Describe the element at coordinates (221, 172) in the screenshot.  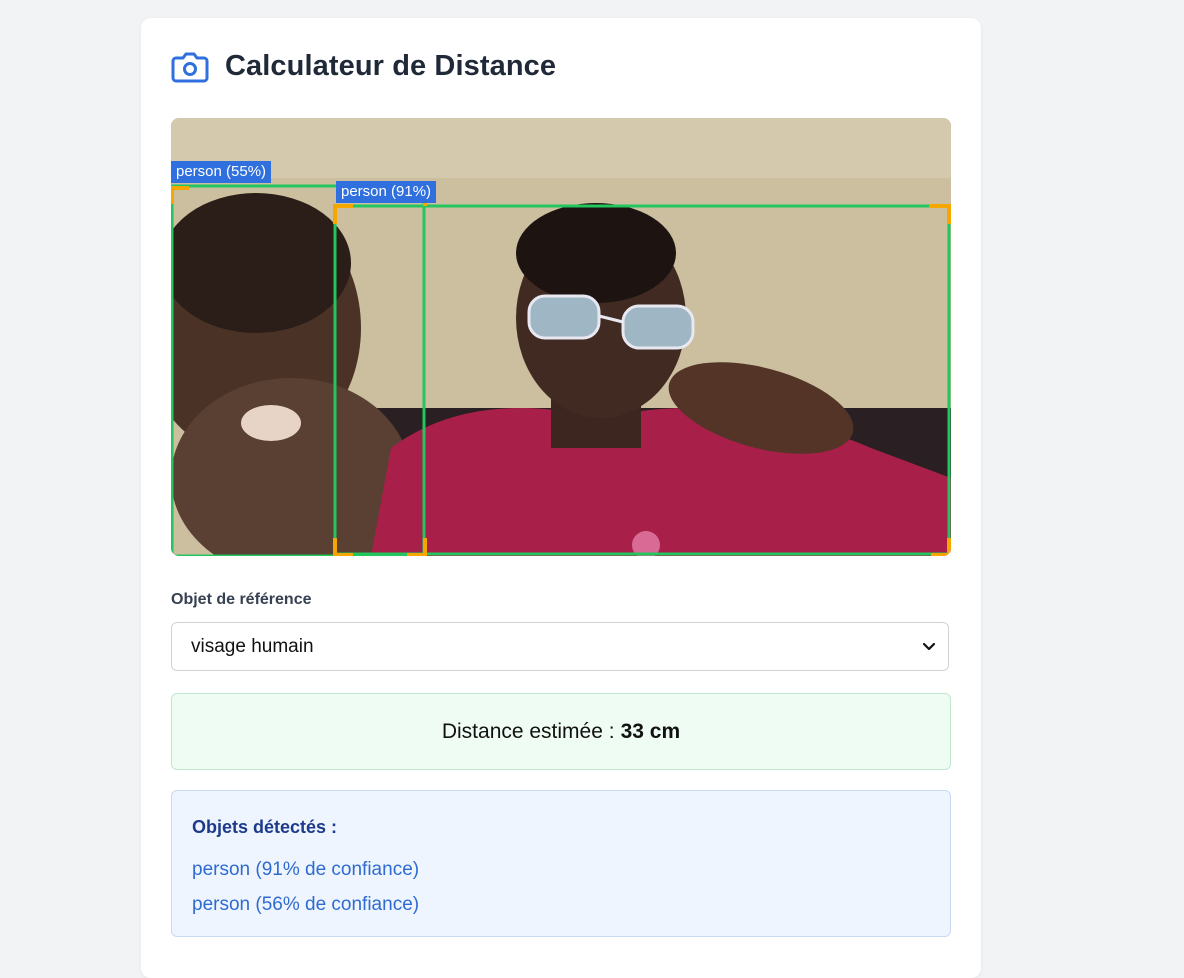
I see `detection-label: person (55%)` at that location.